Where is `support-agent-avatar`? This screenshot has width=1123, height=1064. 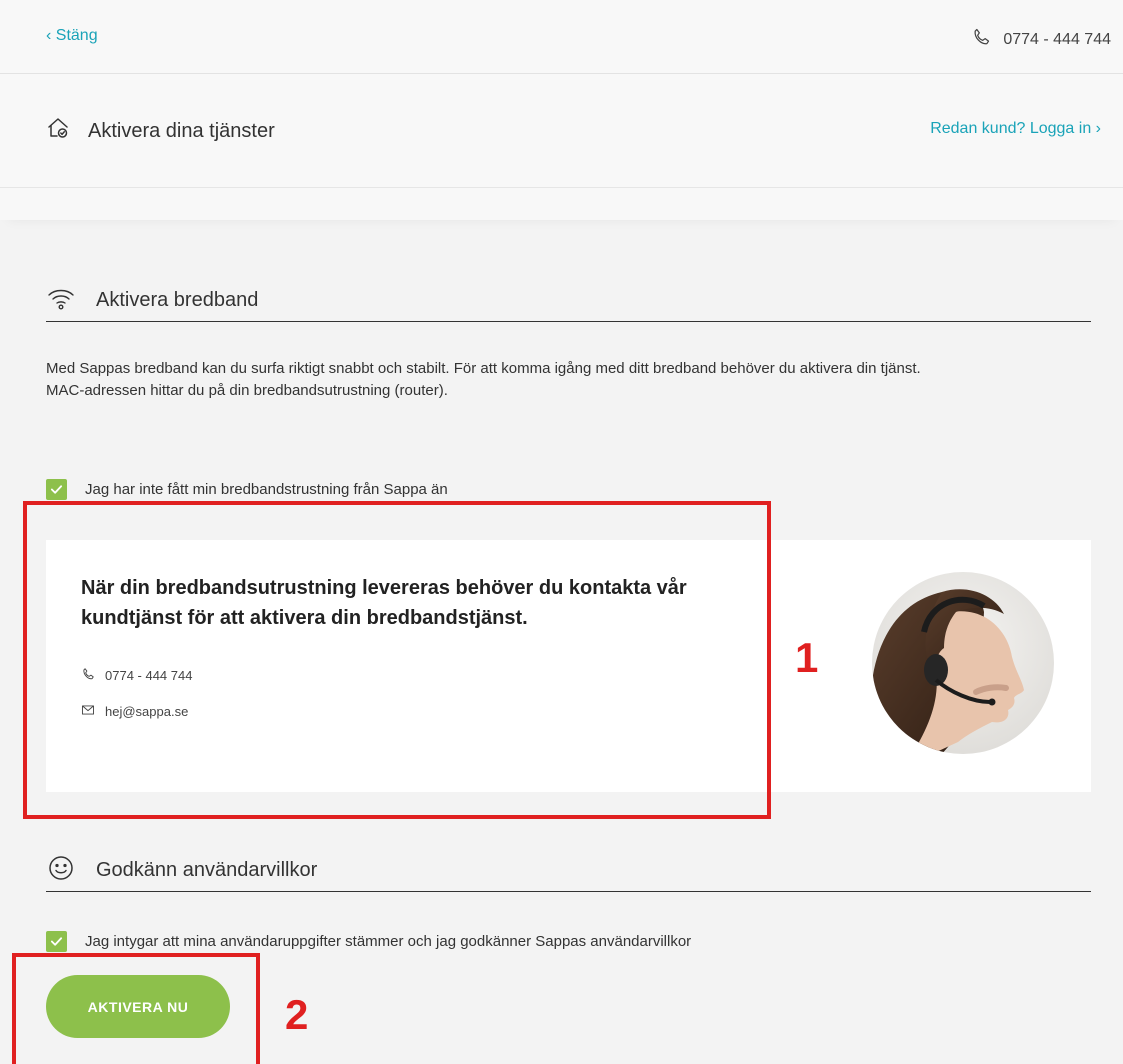 support-agent-avatar is located at coordinates (963, 663).